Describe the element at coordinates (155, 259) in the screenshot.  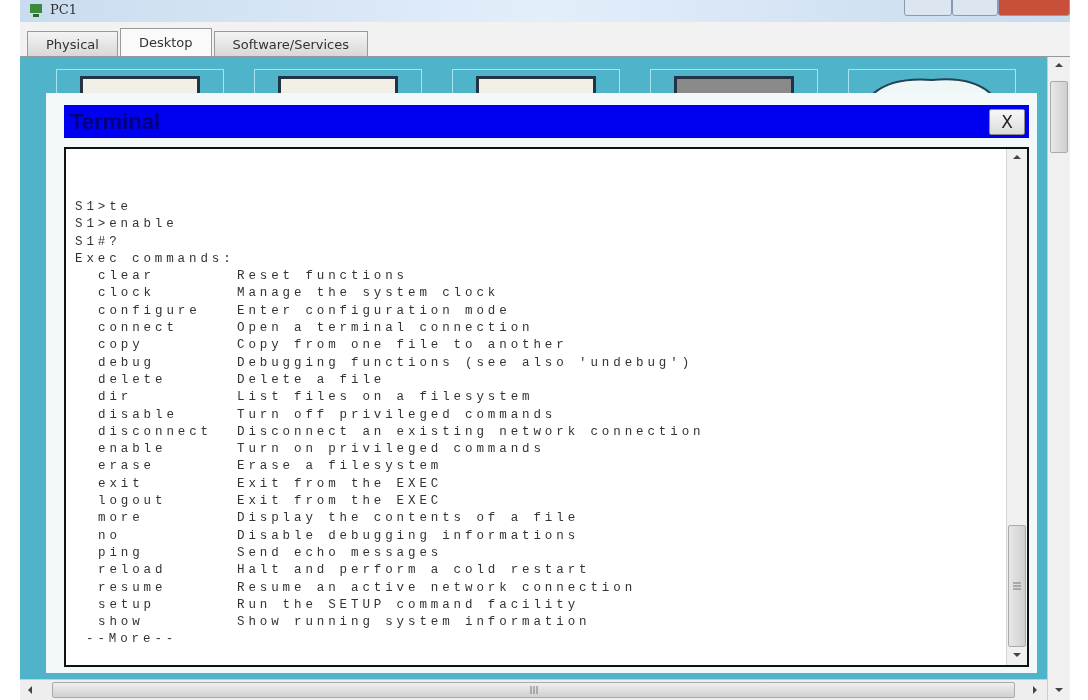
I see `terminal-line: Exec commands:` at that location.